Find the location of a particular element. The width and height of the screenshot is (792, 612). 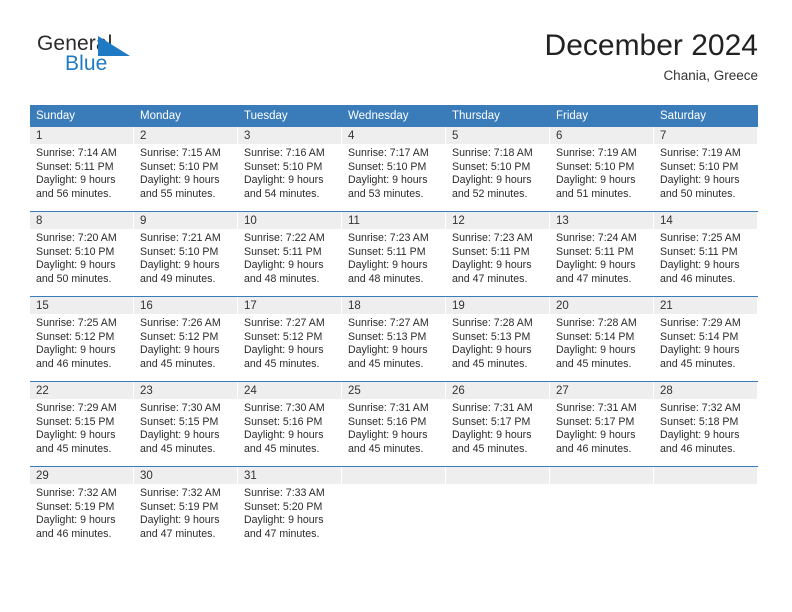

page-subtitle-location: Chania, Greece is located at coordinates (710, 75).